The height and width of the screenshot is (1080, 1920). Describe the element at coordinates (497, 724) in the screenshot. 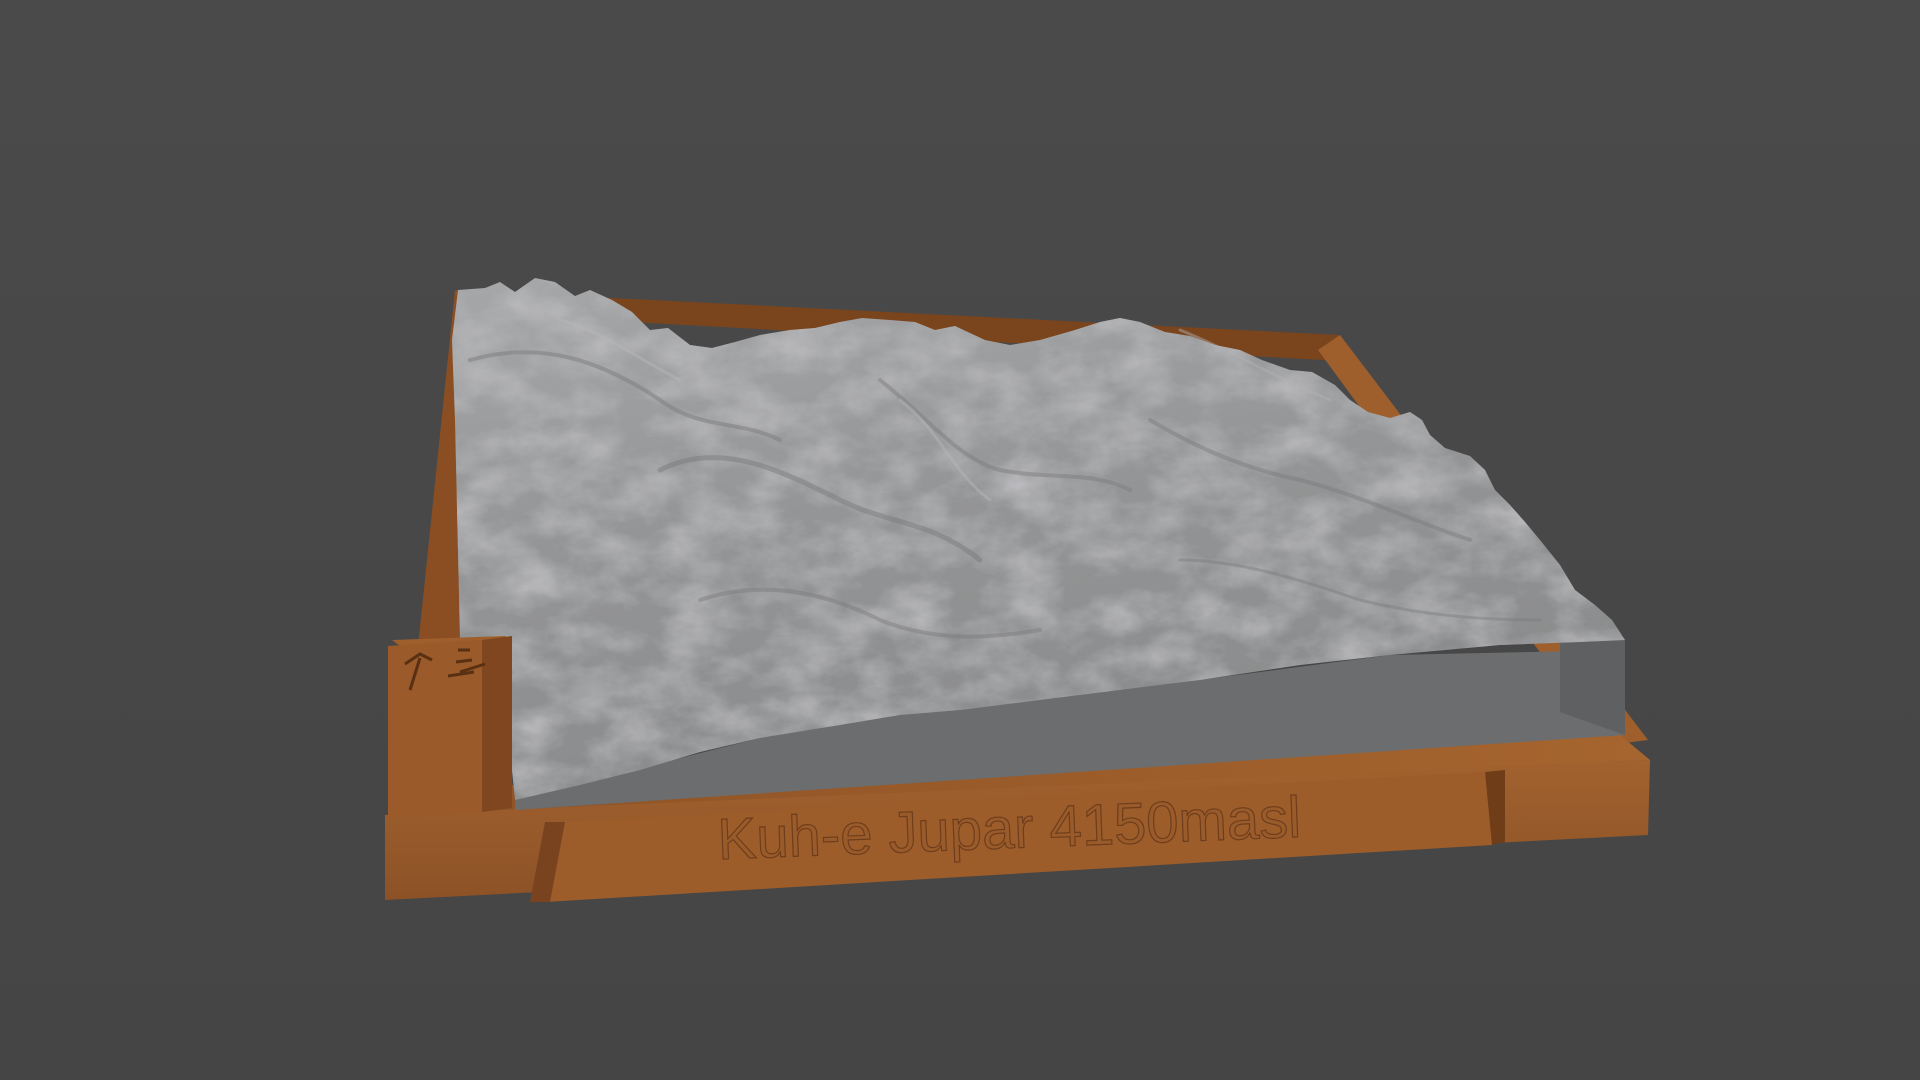

I see `corner-post-side` at that location.